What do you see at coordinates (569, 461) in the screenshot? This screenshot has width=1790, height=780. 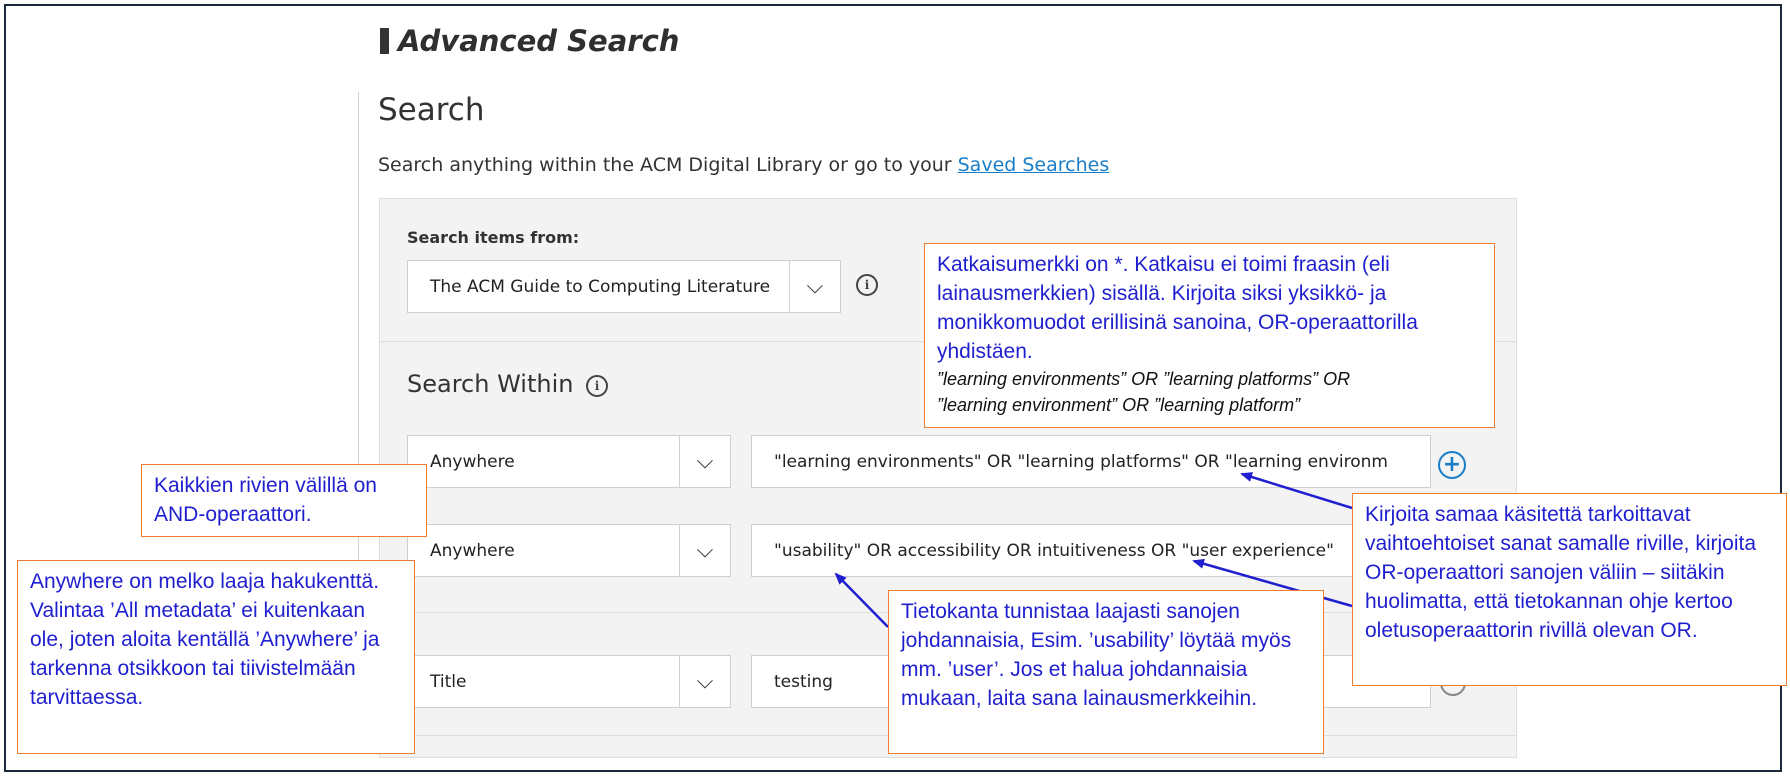 I see `field-select-row-1: Anywhere ⌵` at bounding box center [569, 461].